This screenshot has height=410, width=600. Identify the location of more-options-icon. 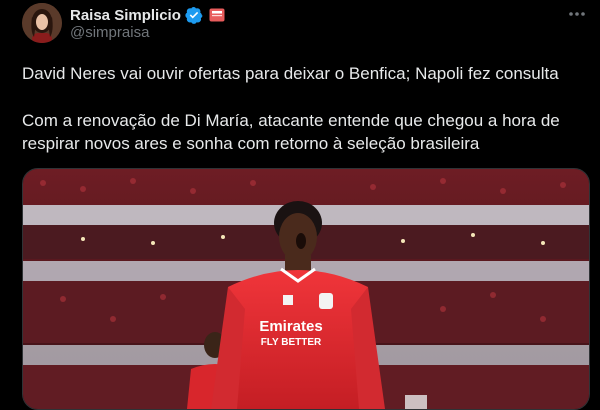
(577, 14).